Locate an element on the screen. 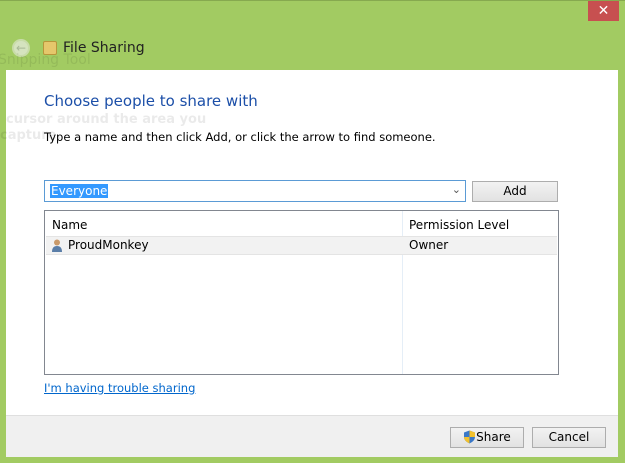  column-header-name: Name is located at coordinates (69, 225).